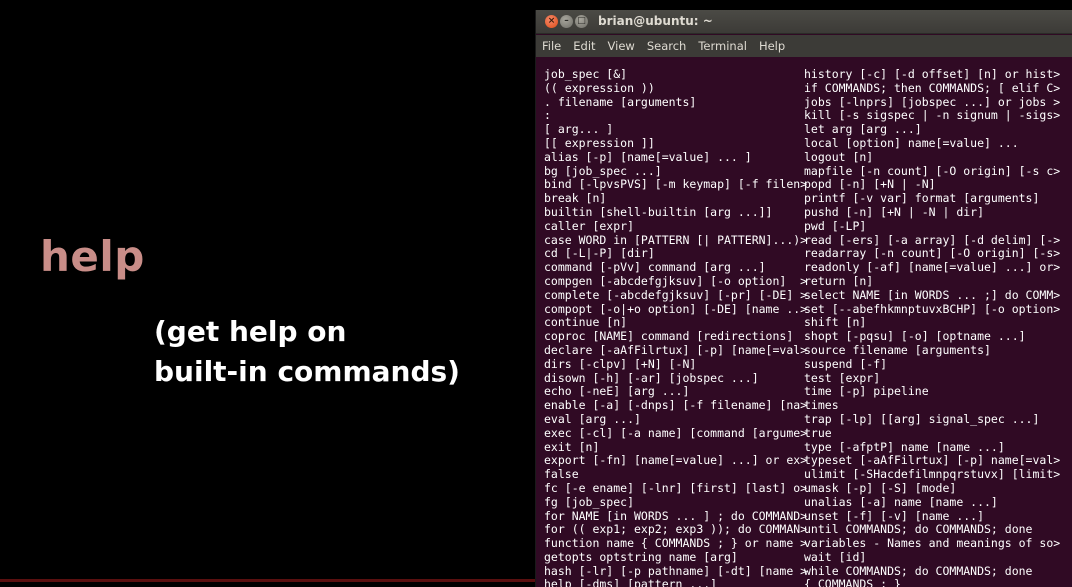  I want to click on terminal-line: trap [-lp] [[arg] signal_spec ...], so click(922, 419).